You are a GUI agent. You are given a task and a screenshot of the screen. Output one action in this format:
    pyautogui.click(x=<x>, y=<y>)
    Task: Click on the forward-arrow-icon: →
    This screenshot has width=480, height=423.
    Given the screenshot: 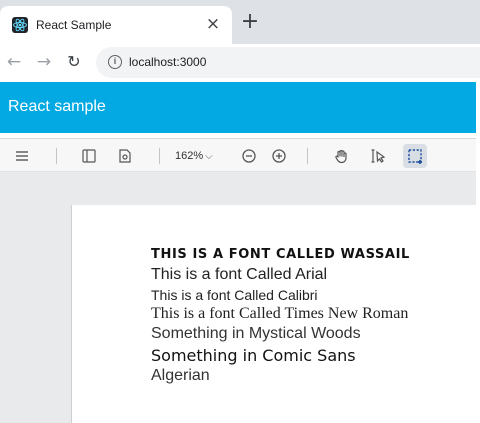 What is the action you would take?
    pyautogui.click(x=44, y=62)
    